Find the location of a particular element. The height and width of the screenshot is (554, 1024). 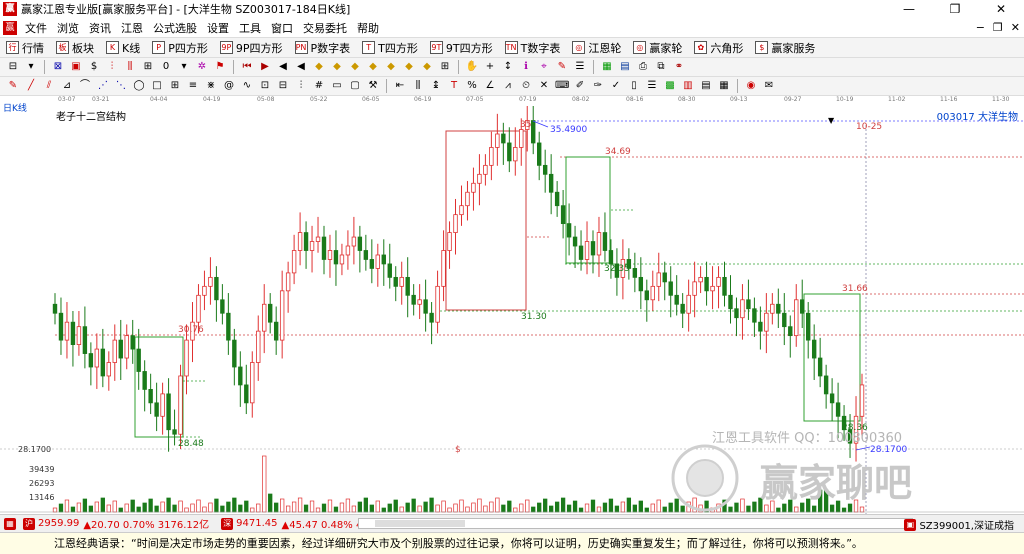

palette-icon: ✎ is located at coordinates (562, 67).